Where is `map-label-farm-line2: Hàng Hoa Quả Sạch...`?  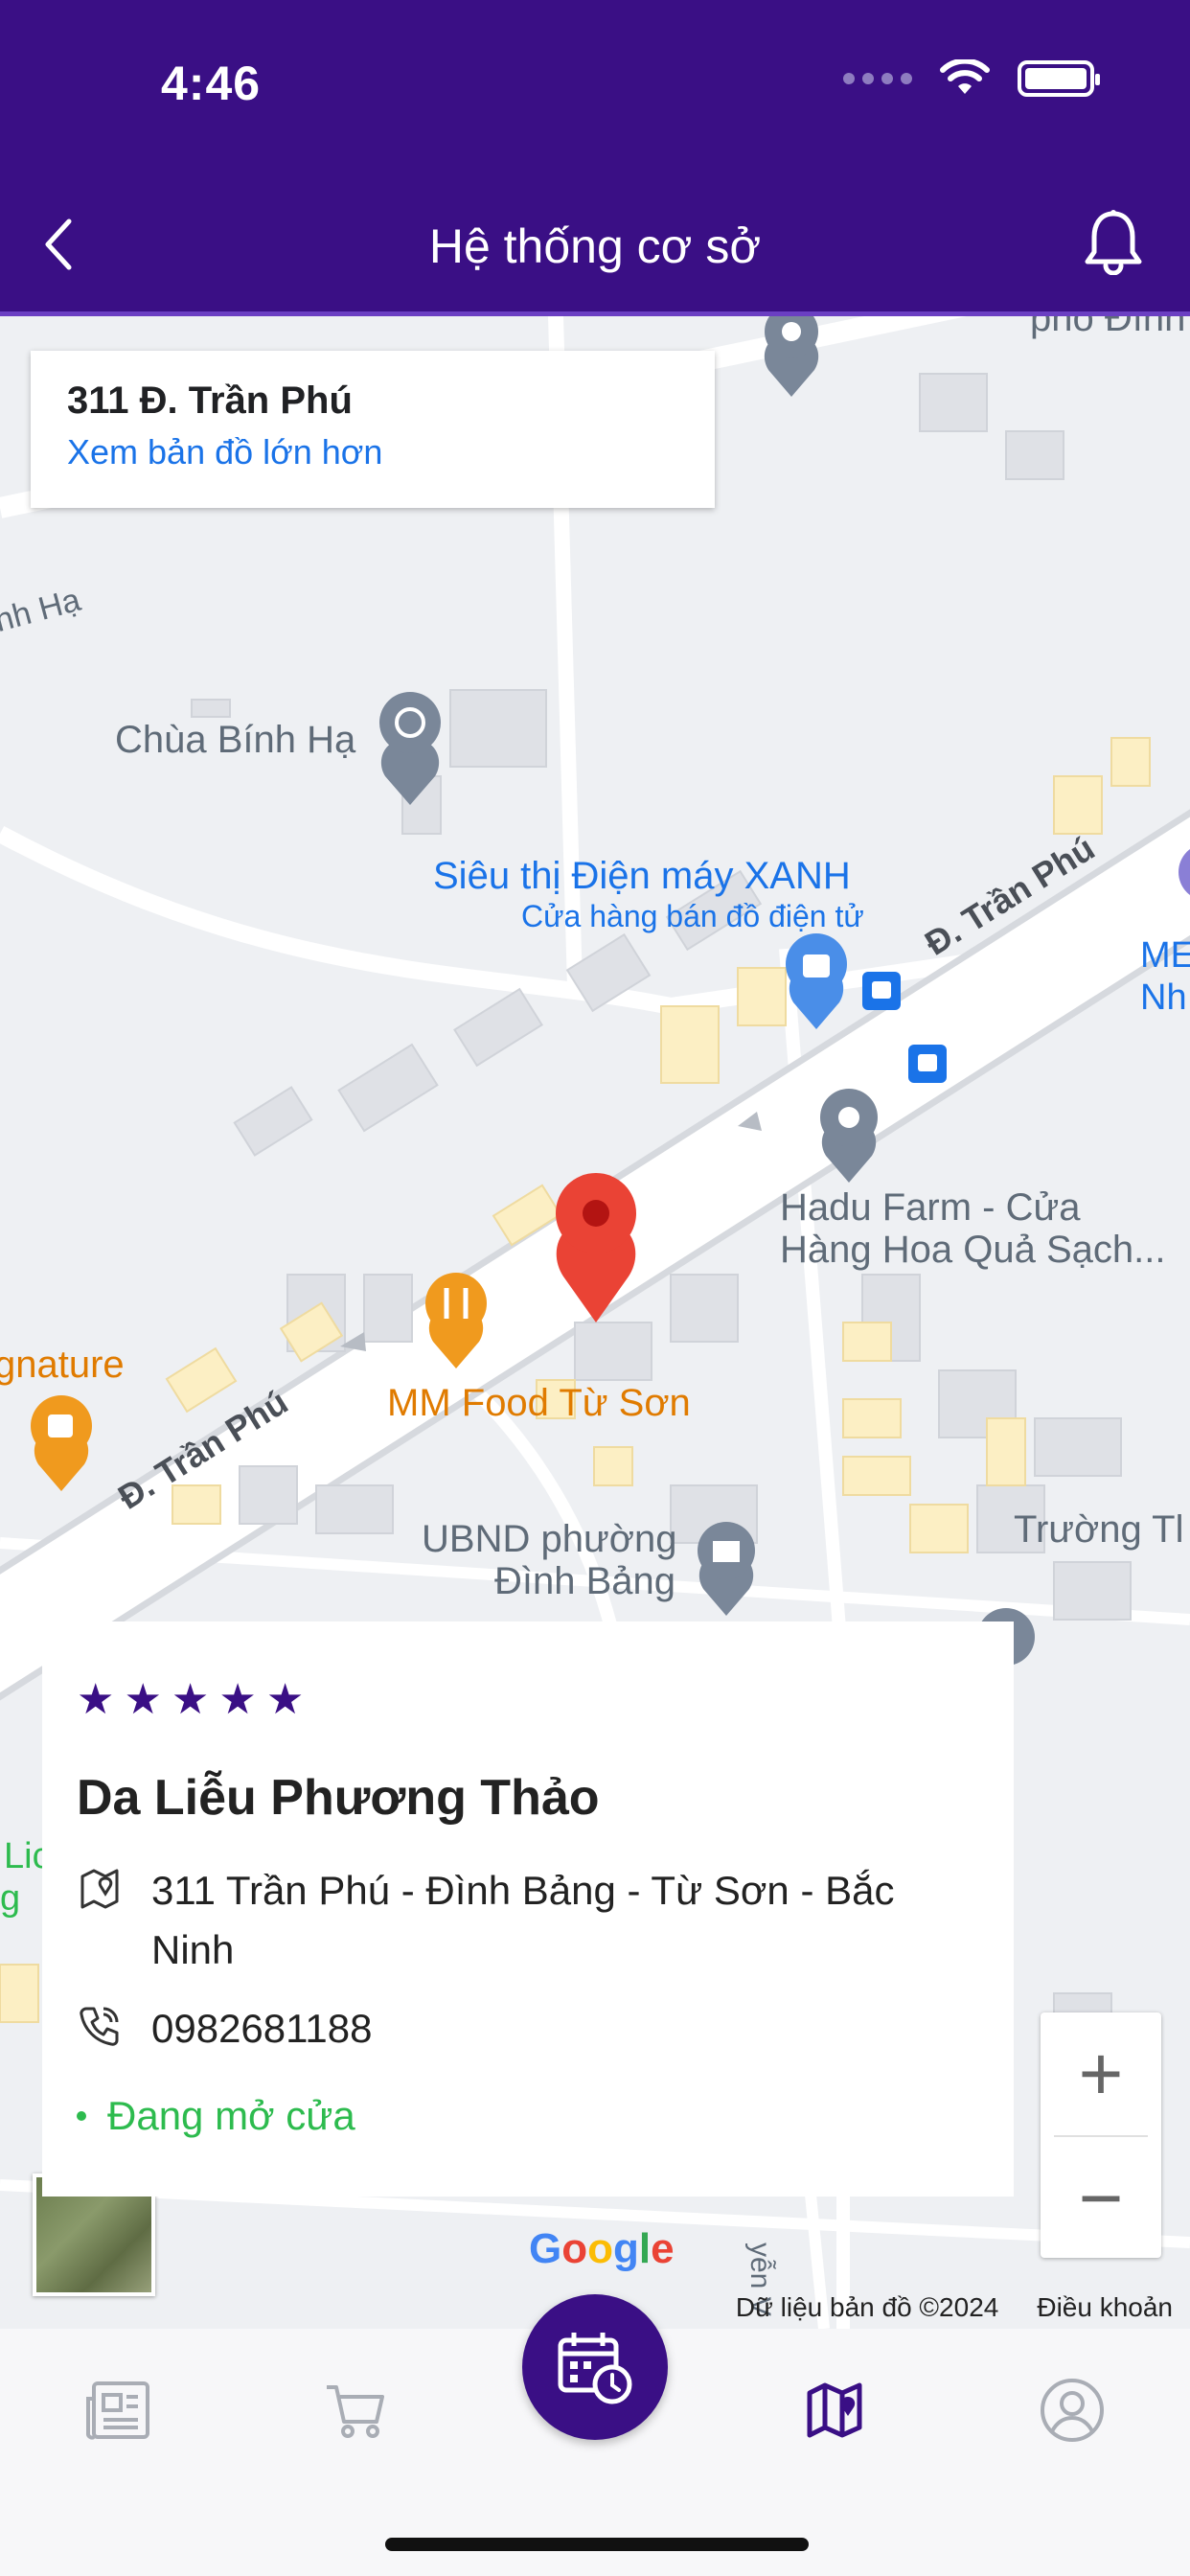
map-label-farm-line2: Hàng Hoa Quả Sạch... is located at coordinates (973, 1250).